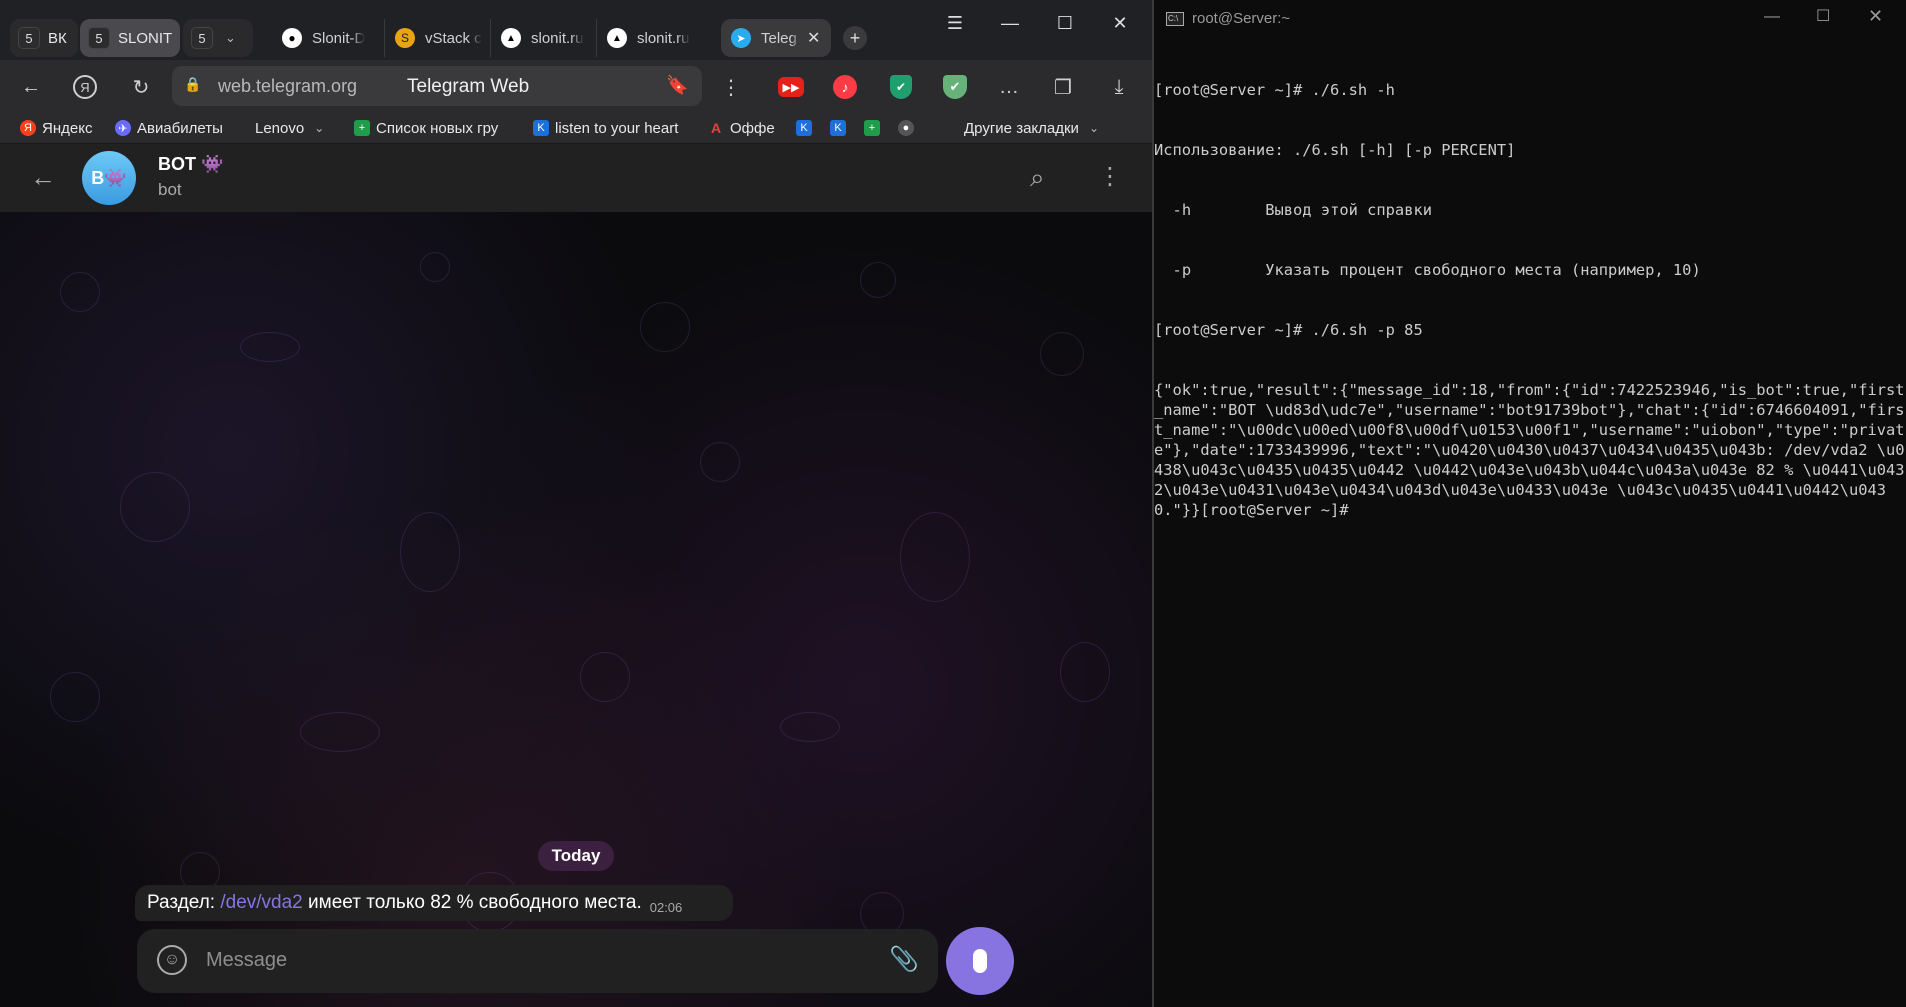 Image resolution: width=1906 pixels, height=1007 pixels. I want to click on chat-status: bot, so click(170, 189).